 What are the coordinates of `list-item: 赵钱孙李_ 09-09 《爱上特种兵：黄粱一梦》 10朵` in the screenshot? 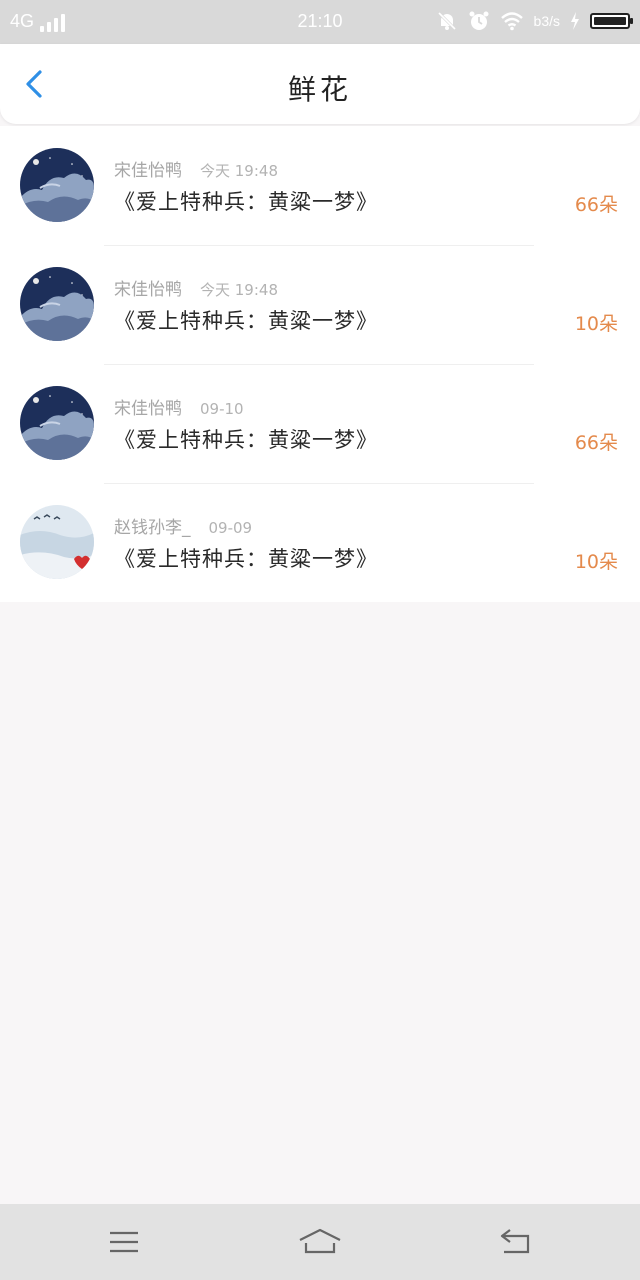 It's located at (320, 542).